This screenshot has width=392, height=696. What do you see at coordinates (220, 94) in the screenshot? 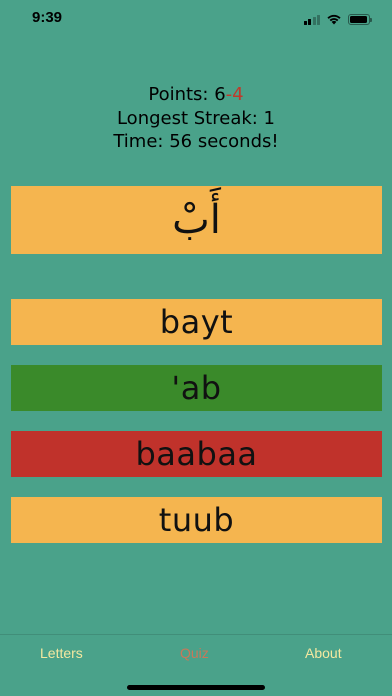
I see `points-correct: 6` at bounding box center [220, 94].